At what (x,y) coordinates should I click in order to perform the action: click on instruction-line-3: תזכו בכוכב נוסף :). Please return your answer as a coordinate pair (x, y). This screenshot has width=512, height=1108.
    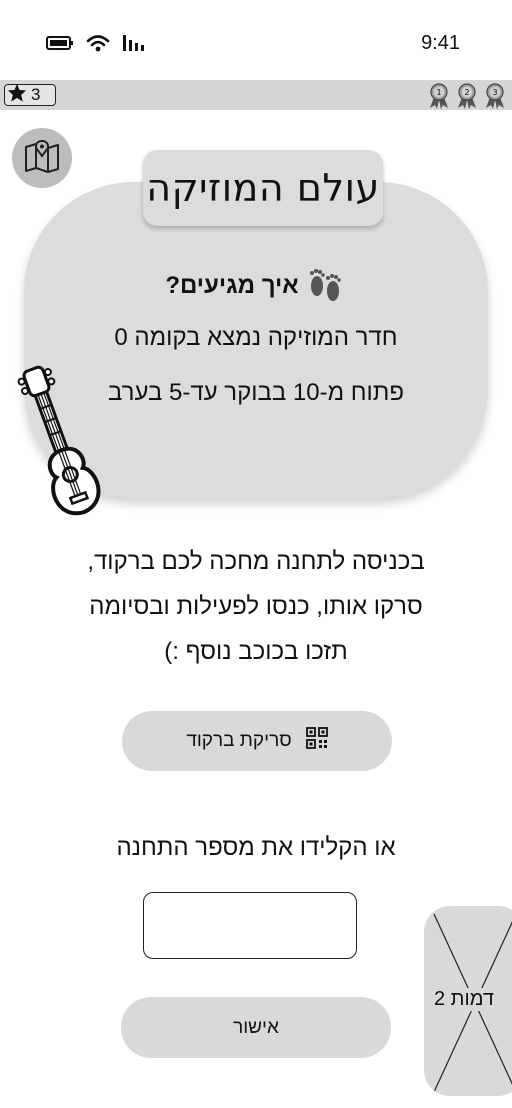
    Looking at the image, I should click on (256, 651).